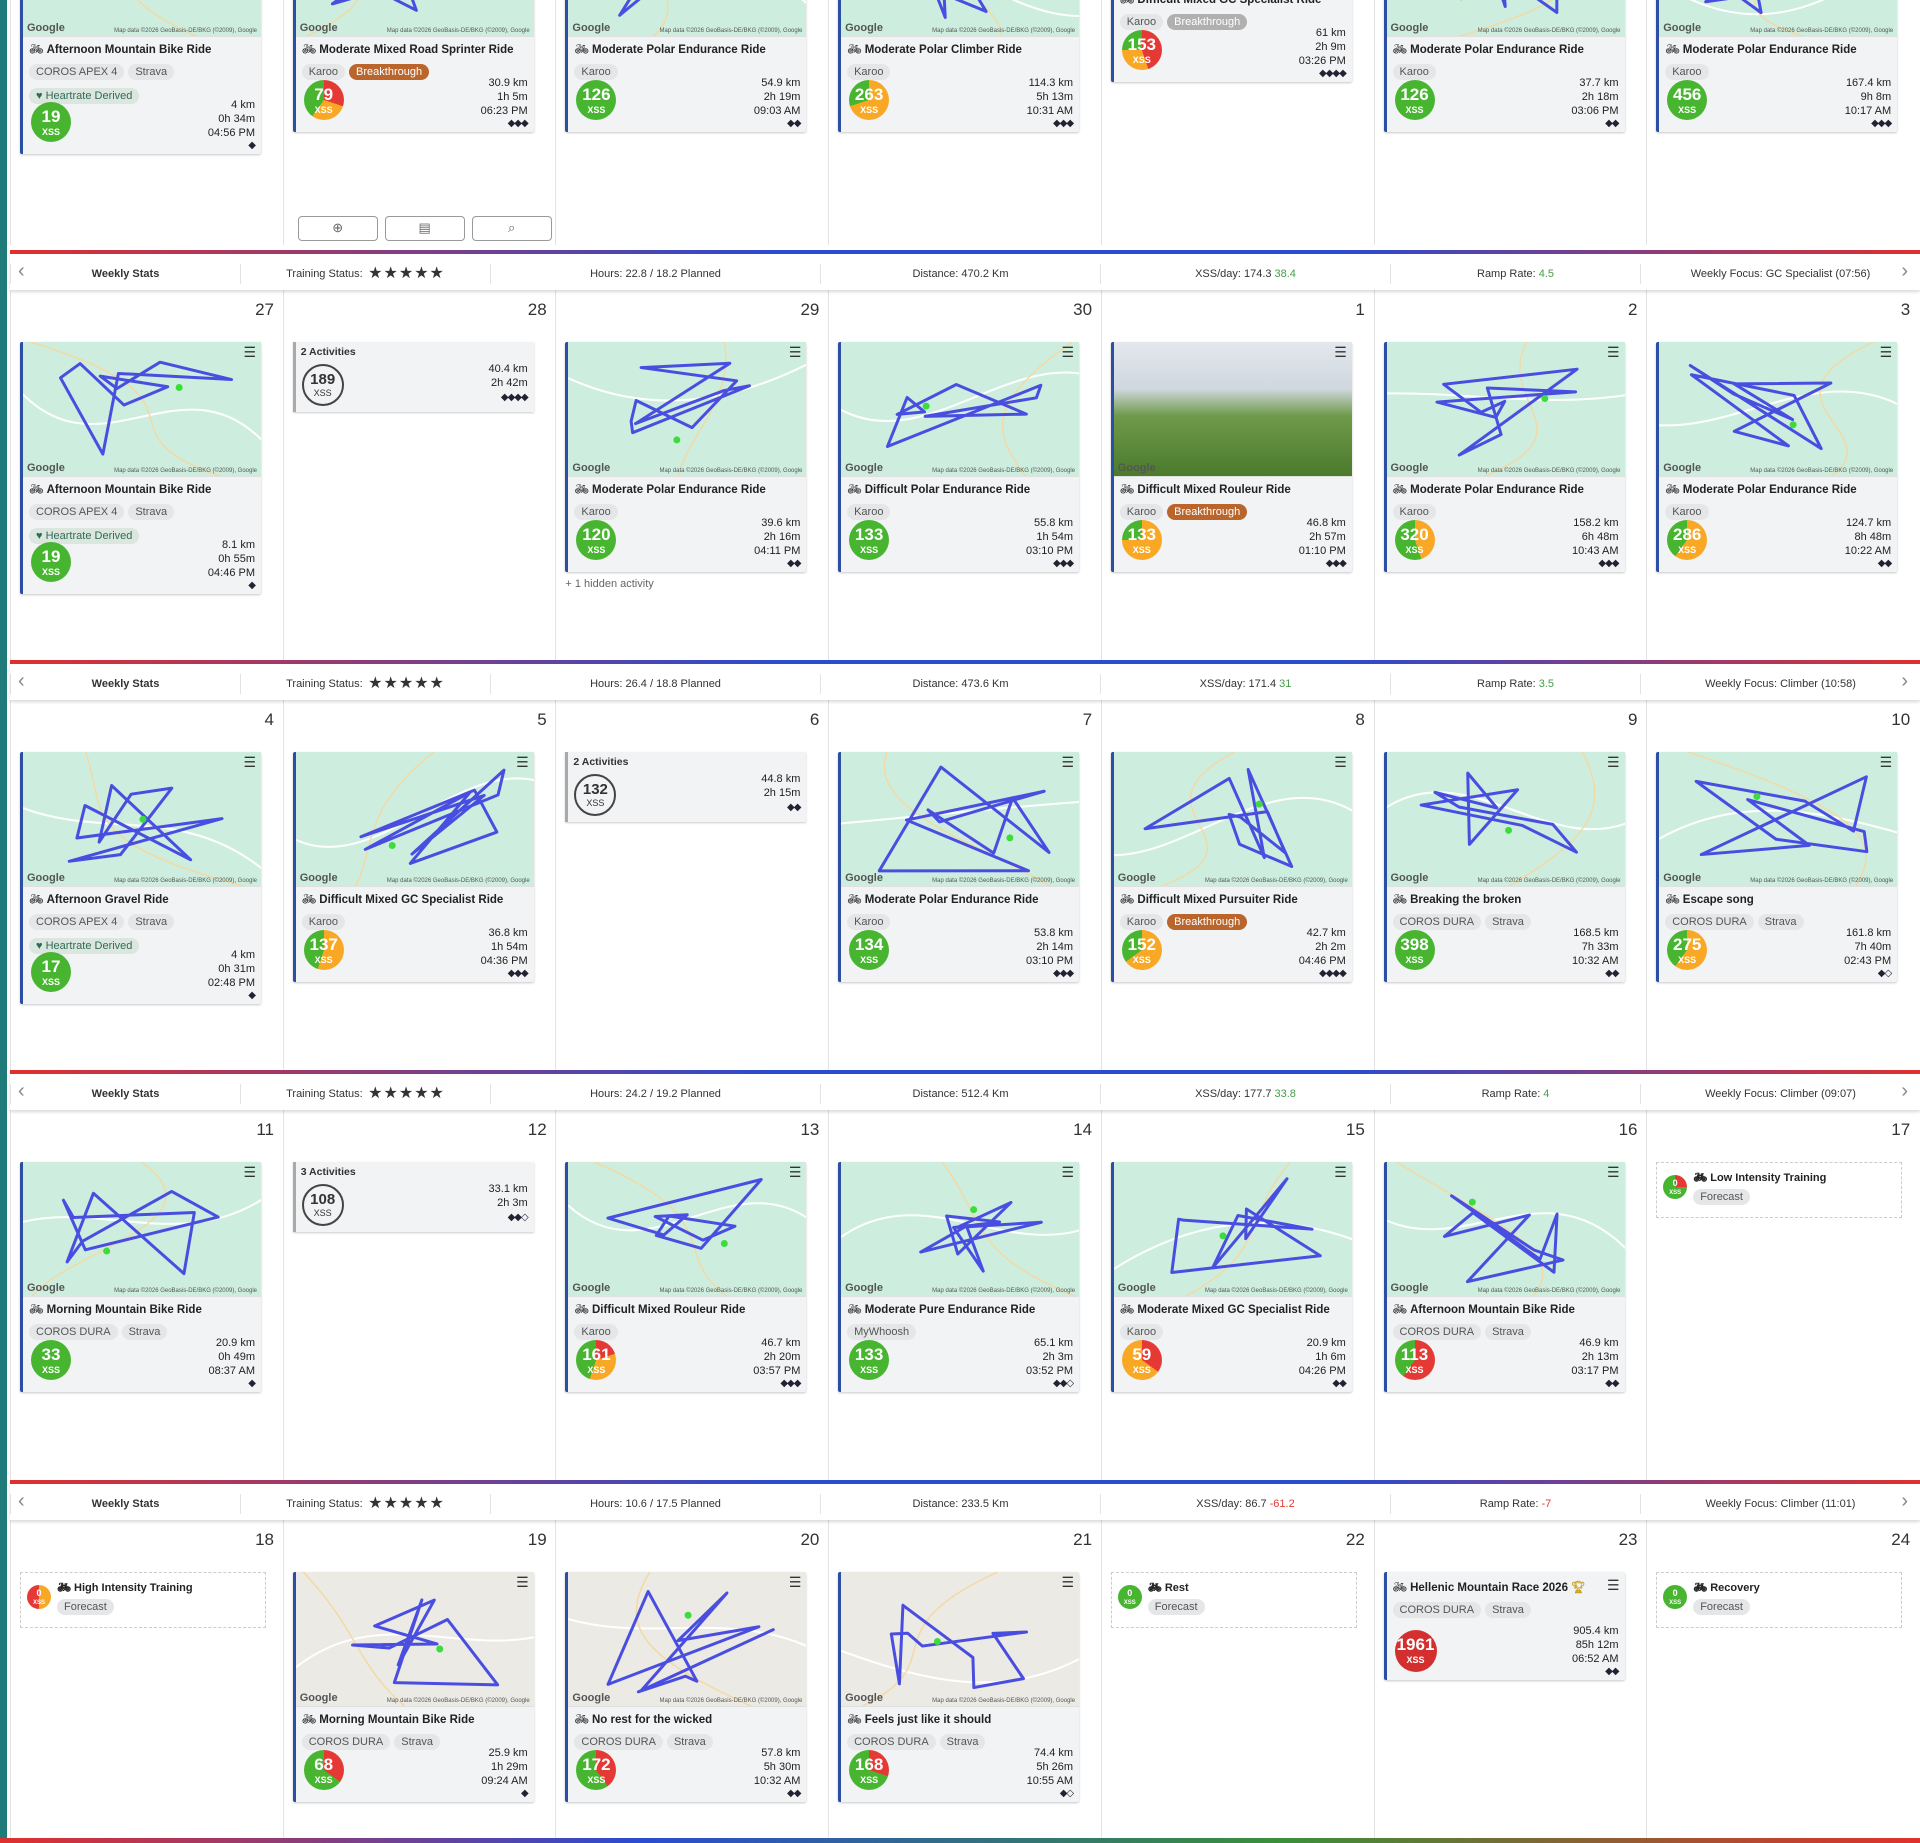  Describe the element at coordinates (1233, 1308) in the screenshot. I see `activity-title: 🚲︎ Moderate Mixed GC Specialist Ride` at that location.